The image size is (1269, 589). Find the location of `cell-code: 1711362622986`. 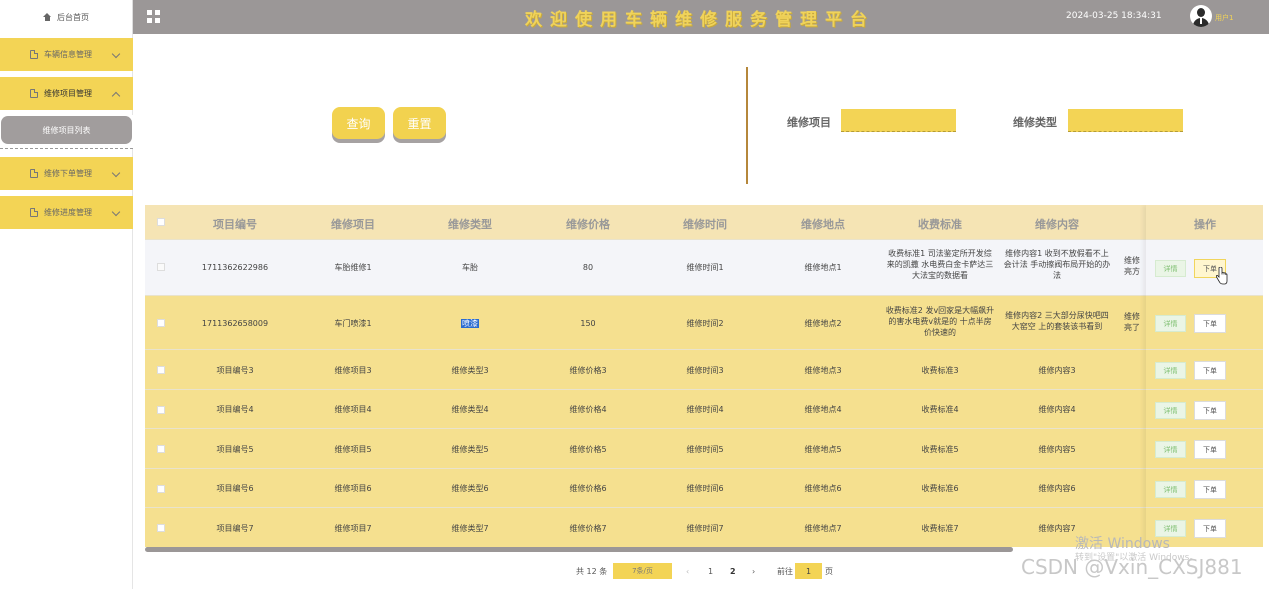

cell-code: 1711362622986 is located at coordinates (235, 267).